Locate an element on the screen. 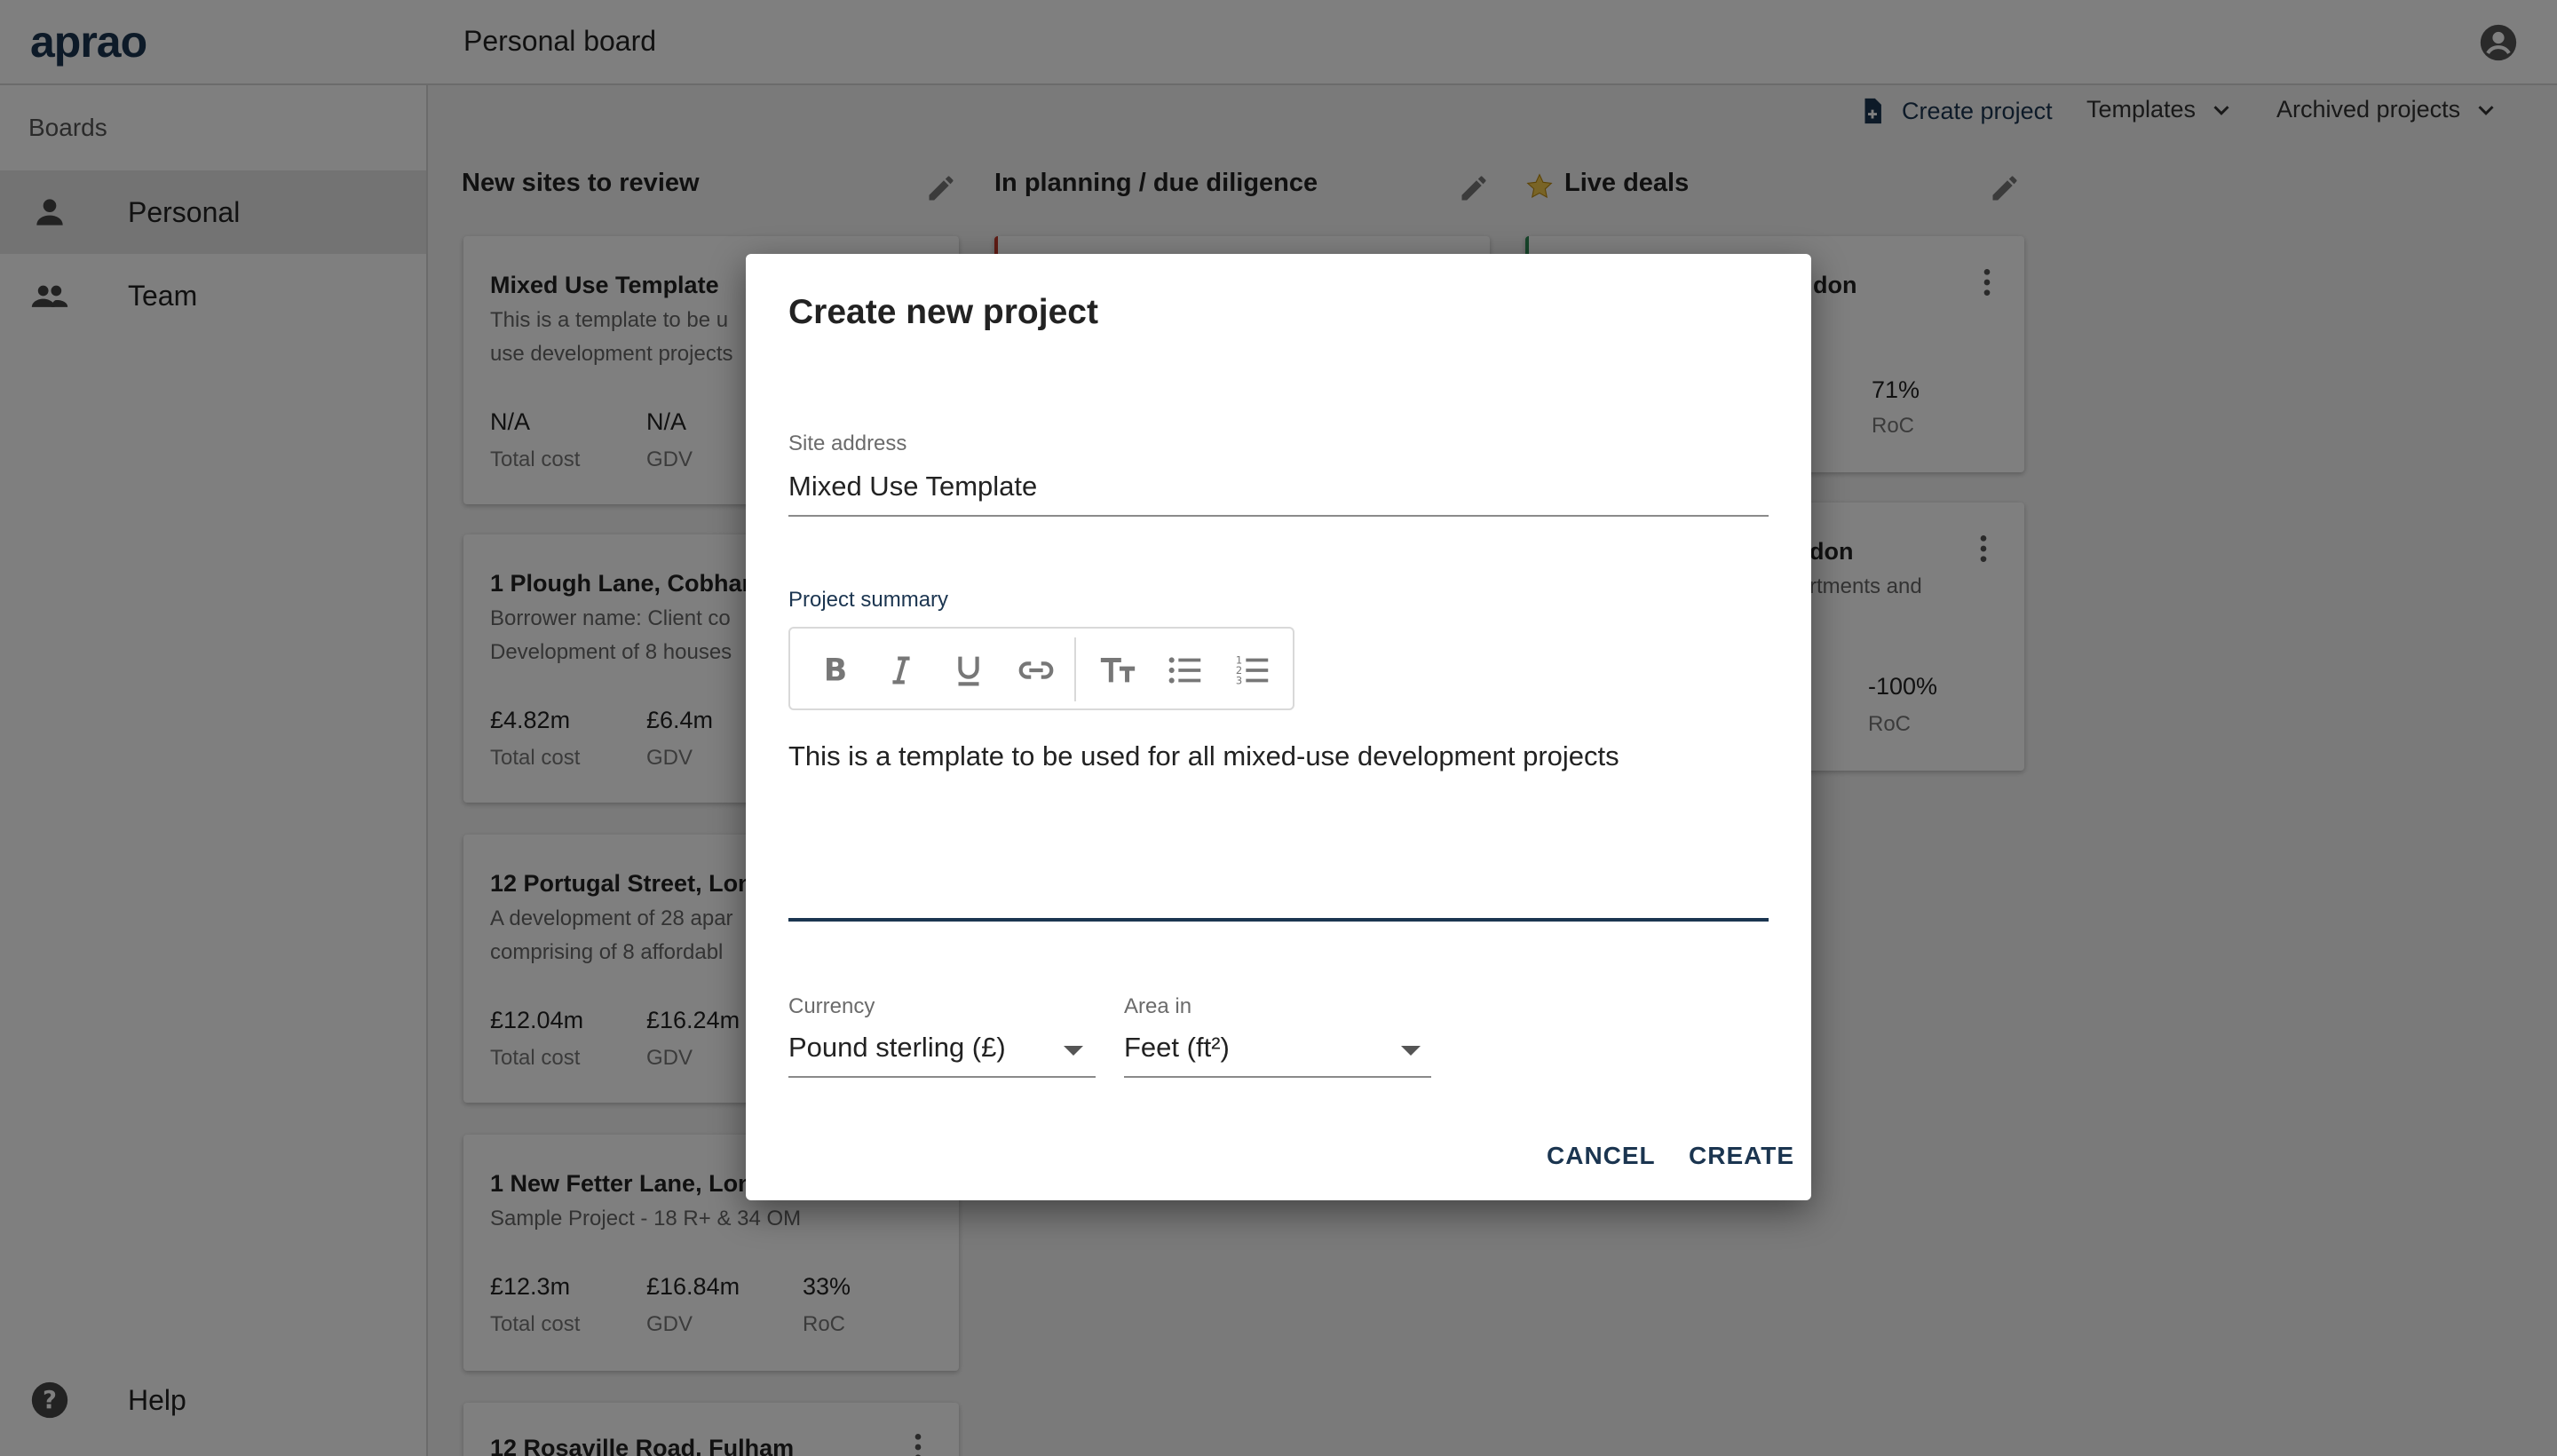 The height and width of the screenshot is (1456, 2557). area-select: Feet (ft²) is located at coordinates (1177, 1048).